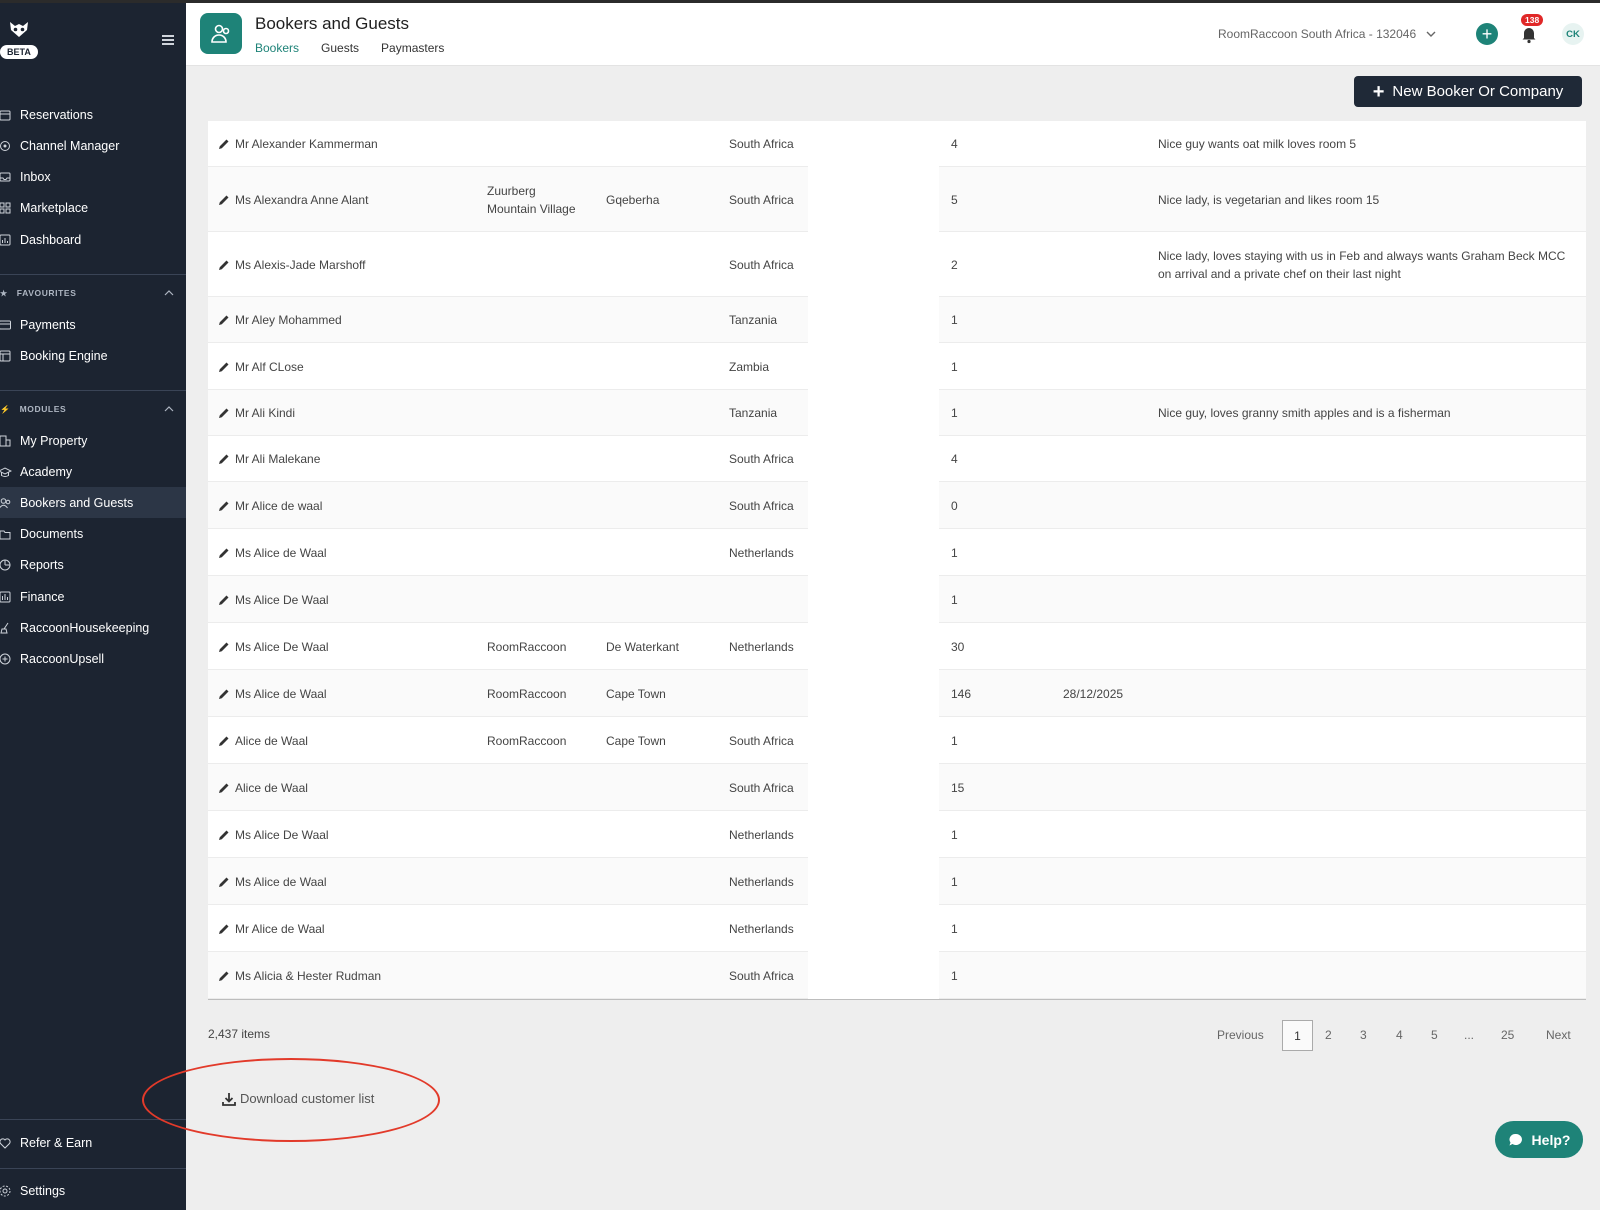 Image resolution: width=1600 pixels, height=1210 pixels. Describe the element at coordinates (1328, 1035) in the screenshot. I see `pagination-page: 2` at that location.